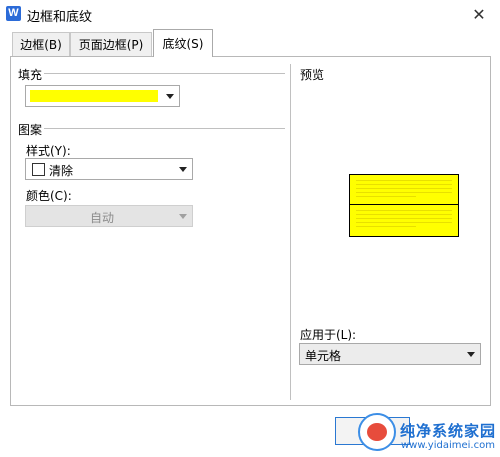 This screenshot has height=457, width=500. Describe the element at coordinates (13, 13) in the screenshot. I see `wps-app-icon: W` at that location.